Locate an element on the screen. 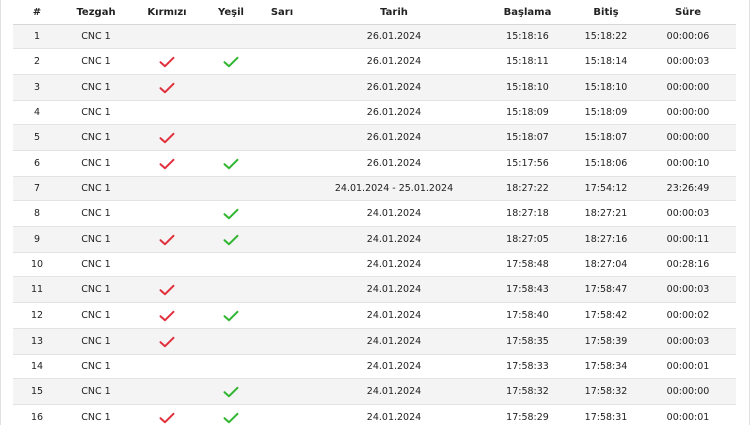 This screenshot has width=750, height=425. cell-num: 11 is located at coordinates (37, 289).